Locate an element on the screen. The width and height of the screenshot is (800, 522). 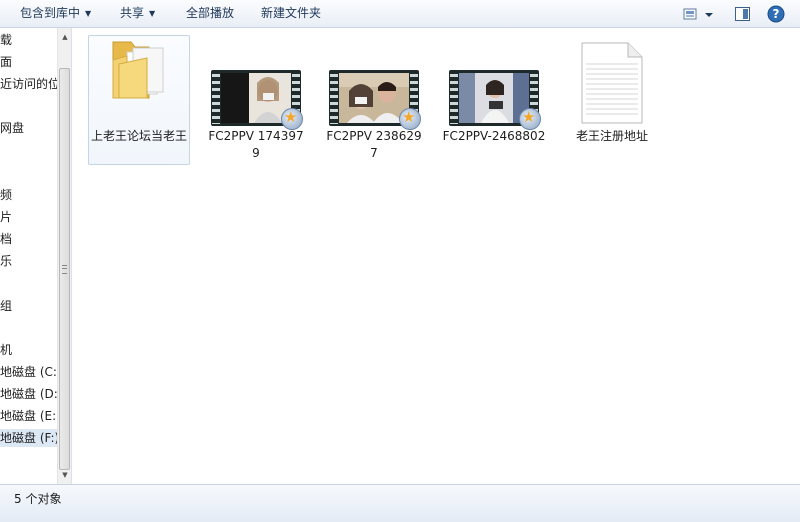
new-folder-label: 新建文件夹 is located at coordinates (291, 13).